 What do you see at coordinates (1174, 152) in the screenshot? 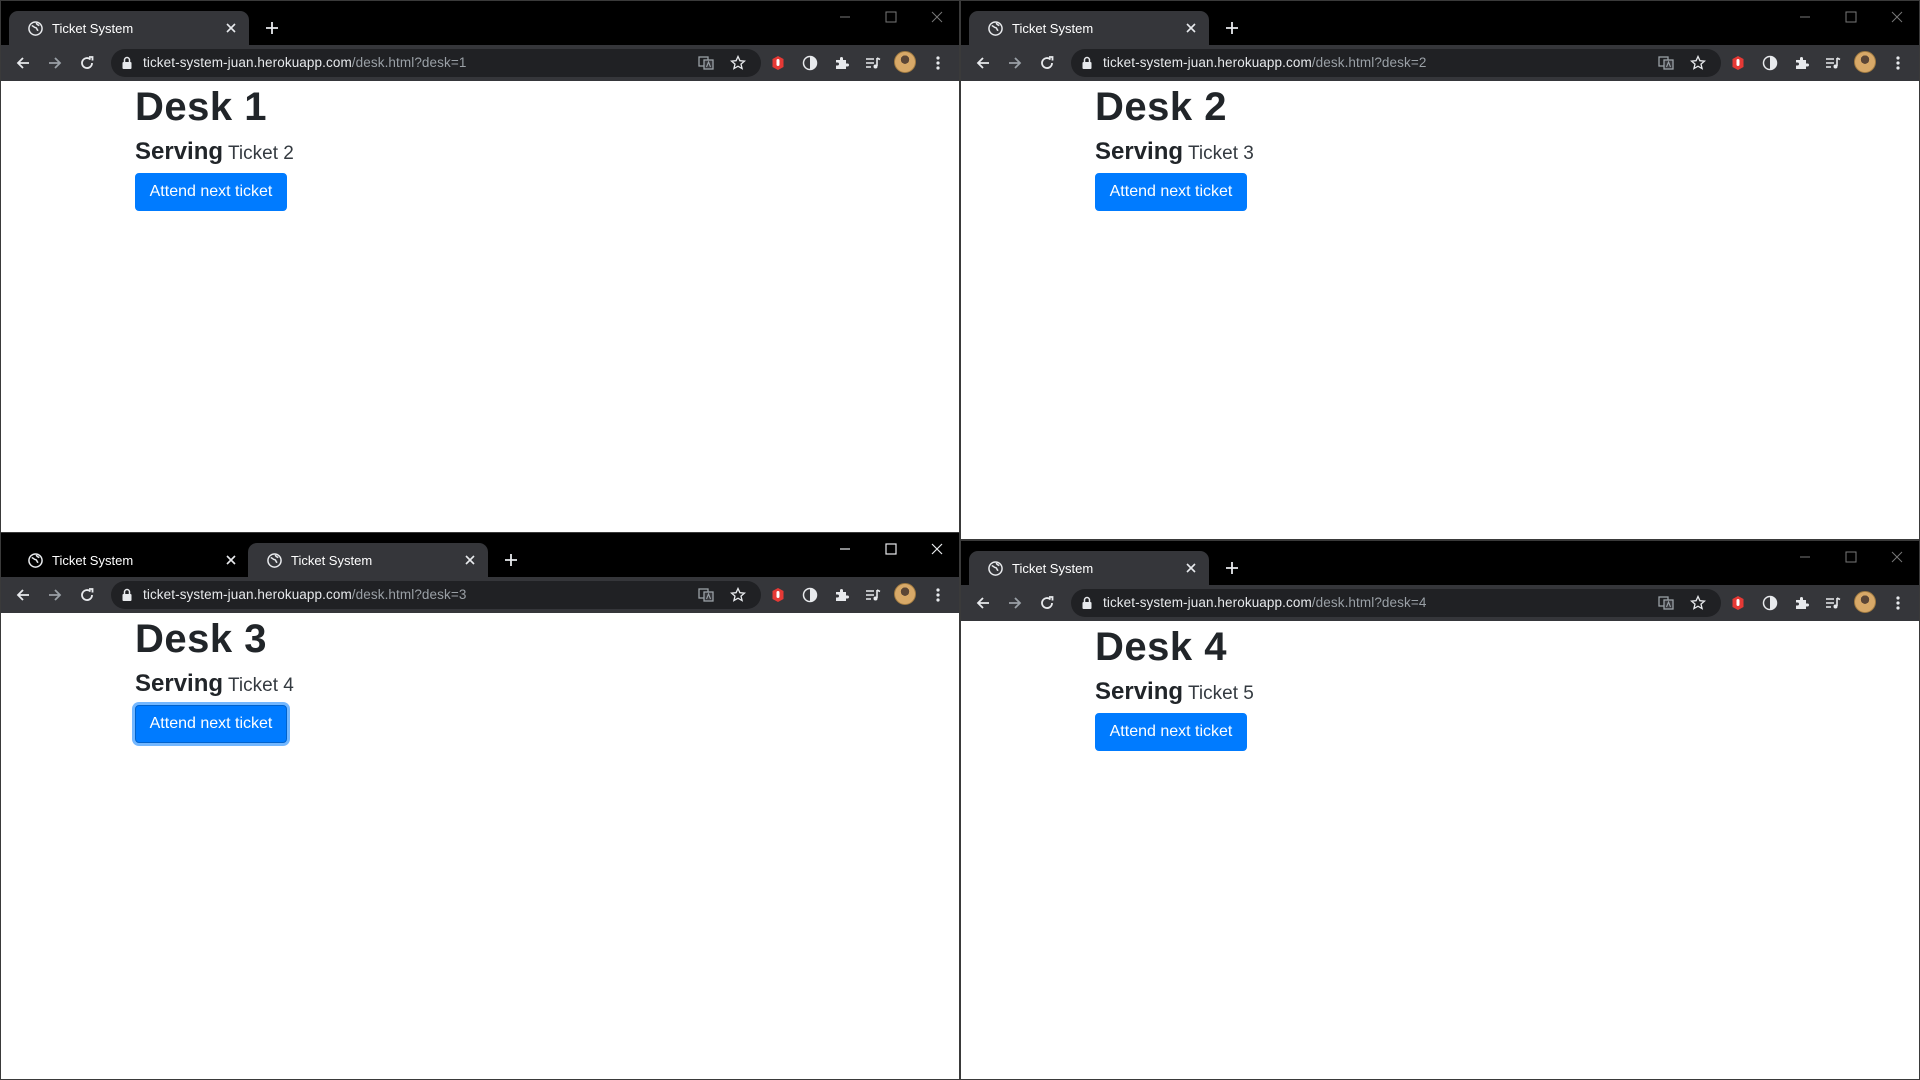
I see `serving-line: Serving Ticket 3` at bounding box center [1174, 152].